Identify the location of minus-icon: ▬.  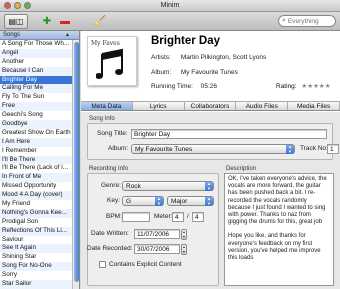
(65, 21).